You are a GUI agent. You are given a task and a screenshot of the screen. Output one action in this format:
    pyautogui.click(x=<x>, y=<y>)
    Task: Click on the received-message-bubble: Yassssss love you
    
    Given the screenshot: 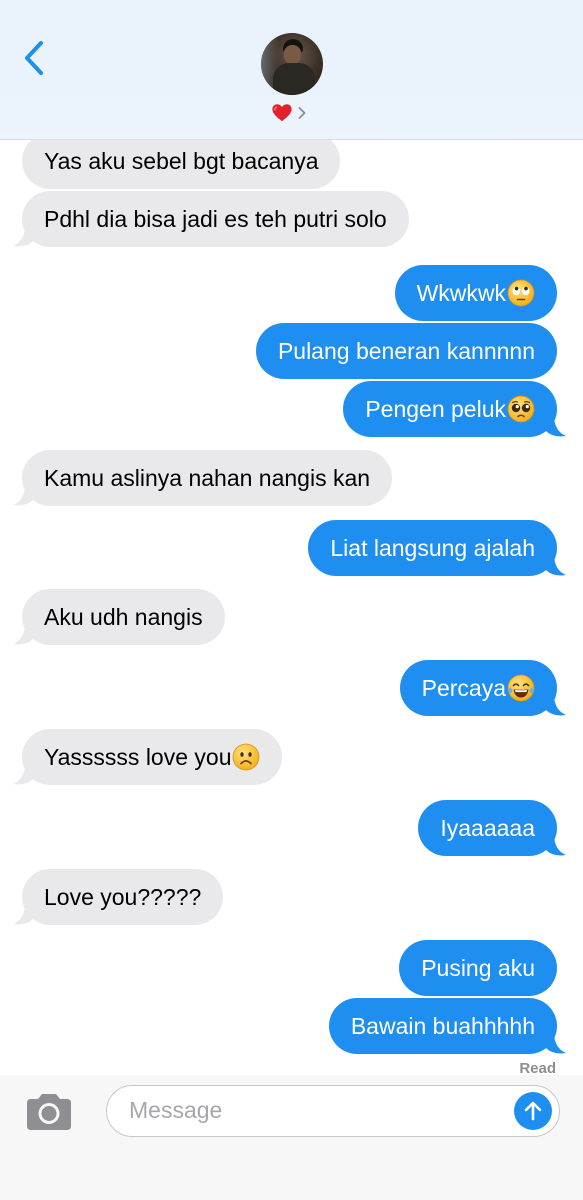 What is the action you would take?
    pyautogui.click(x=152, y=757)
    